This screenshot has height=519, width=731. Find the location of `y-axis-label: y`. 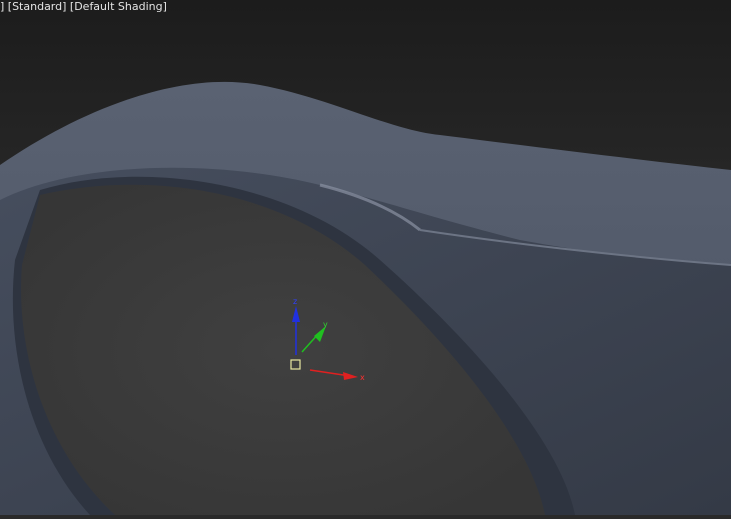

y-axis-label: y is located at coordinates (325, 324).